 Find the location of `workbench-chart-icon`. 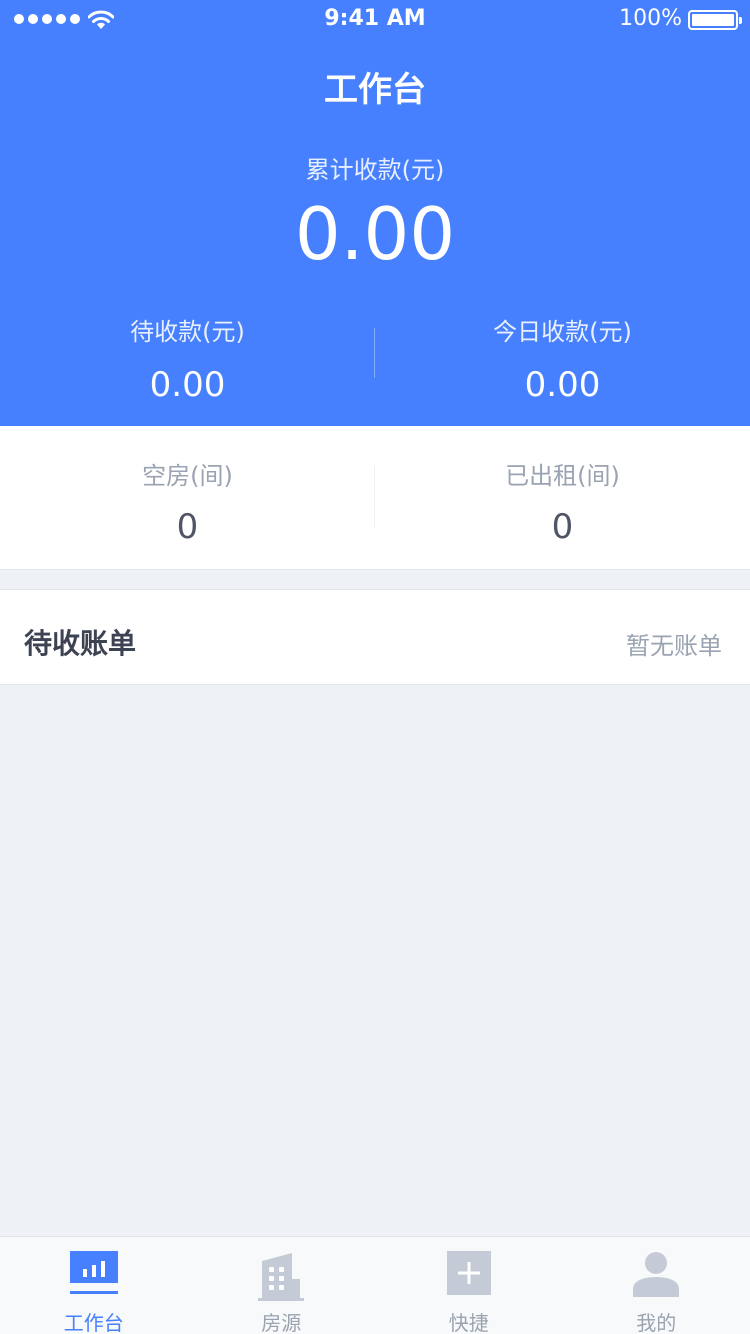

workbench-chart-icon is located at coordinates (93, 1272).